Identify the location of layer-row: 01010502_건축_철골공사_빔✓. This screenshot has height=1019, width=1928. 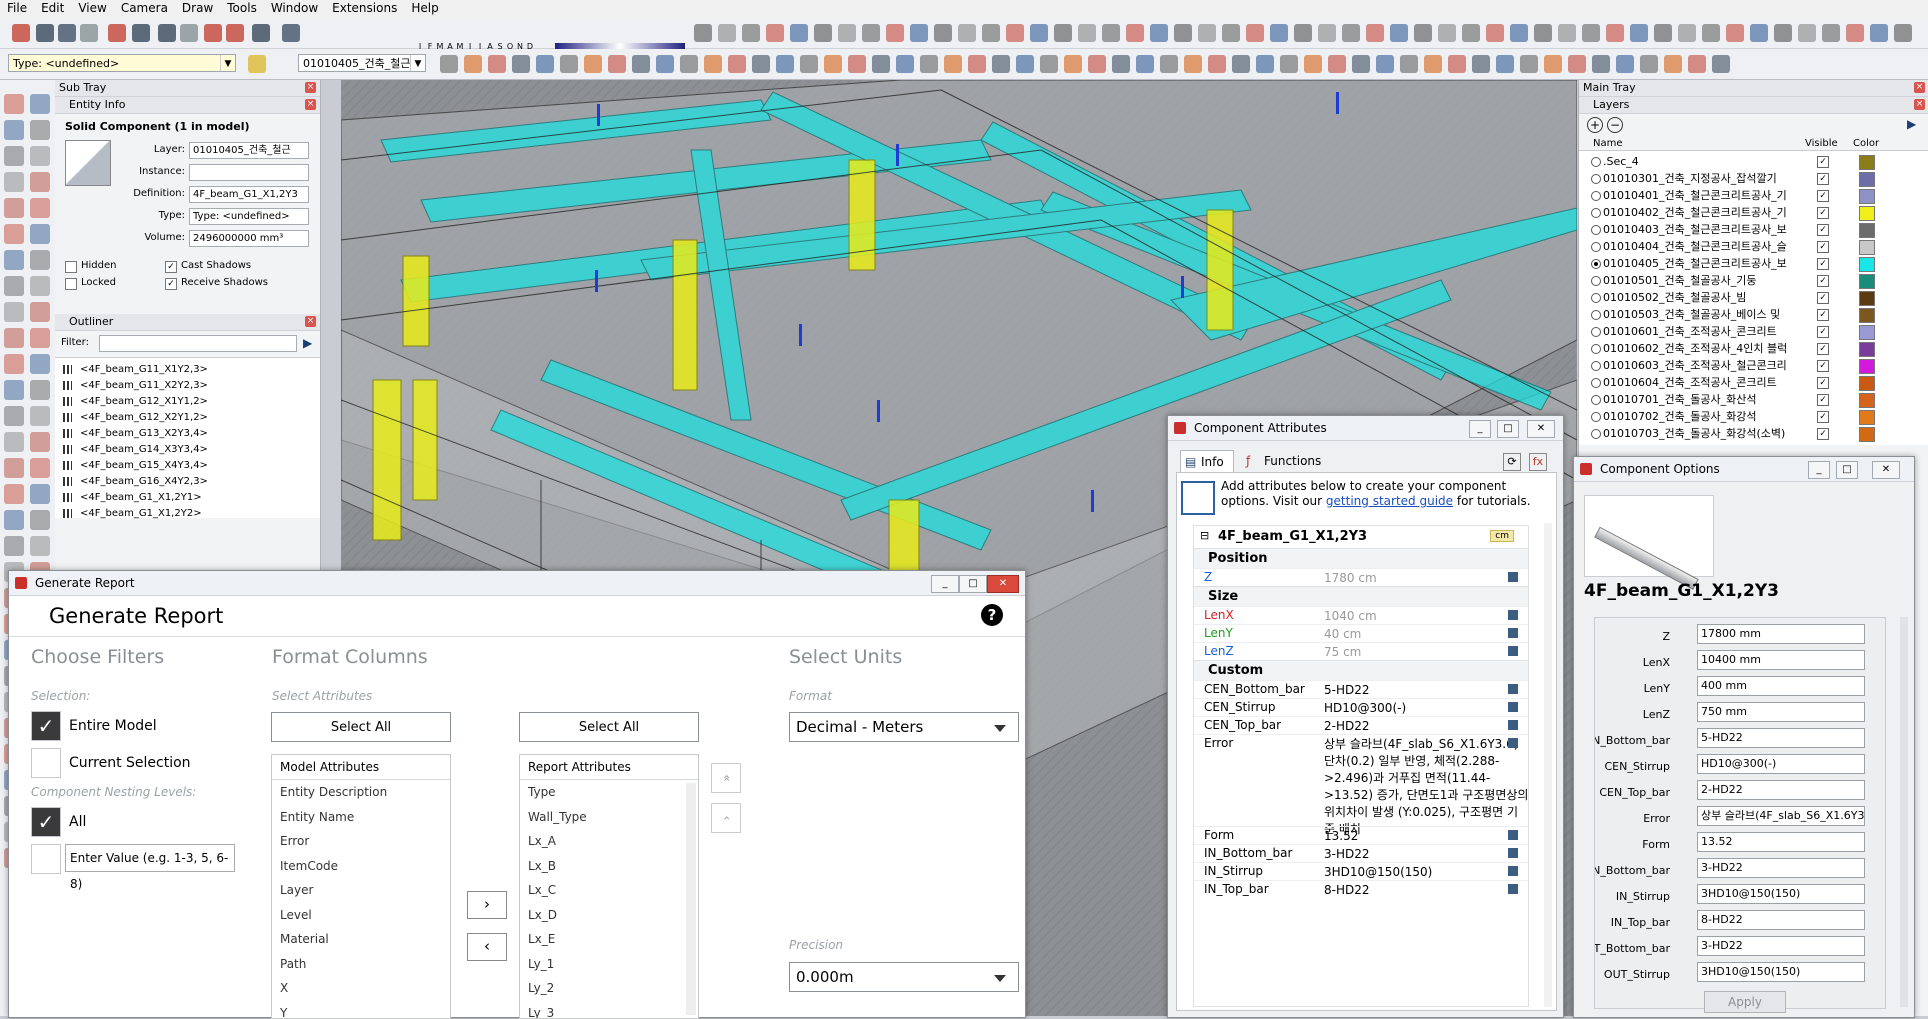
(1753, 297).